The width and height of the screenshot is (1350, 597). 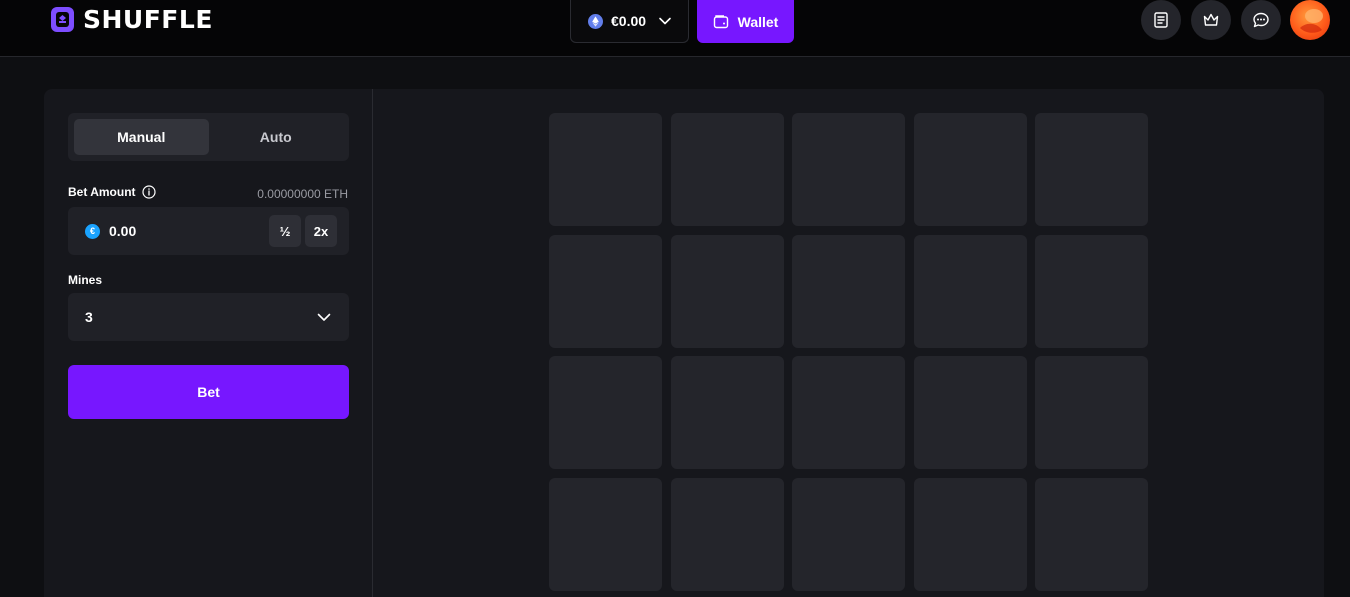 I want to click on chat-icon, so click(x=1261, y=20).